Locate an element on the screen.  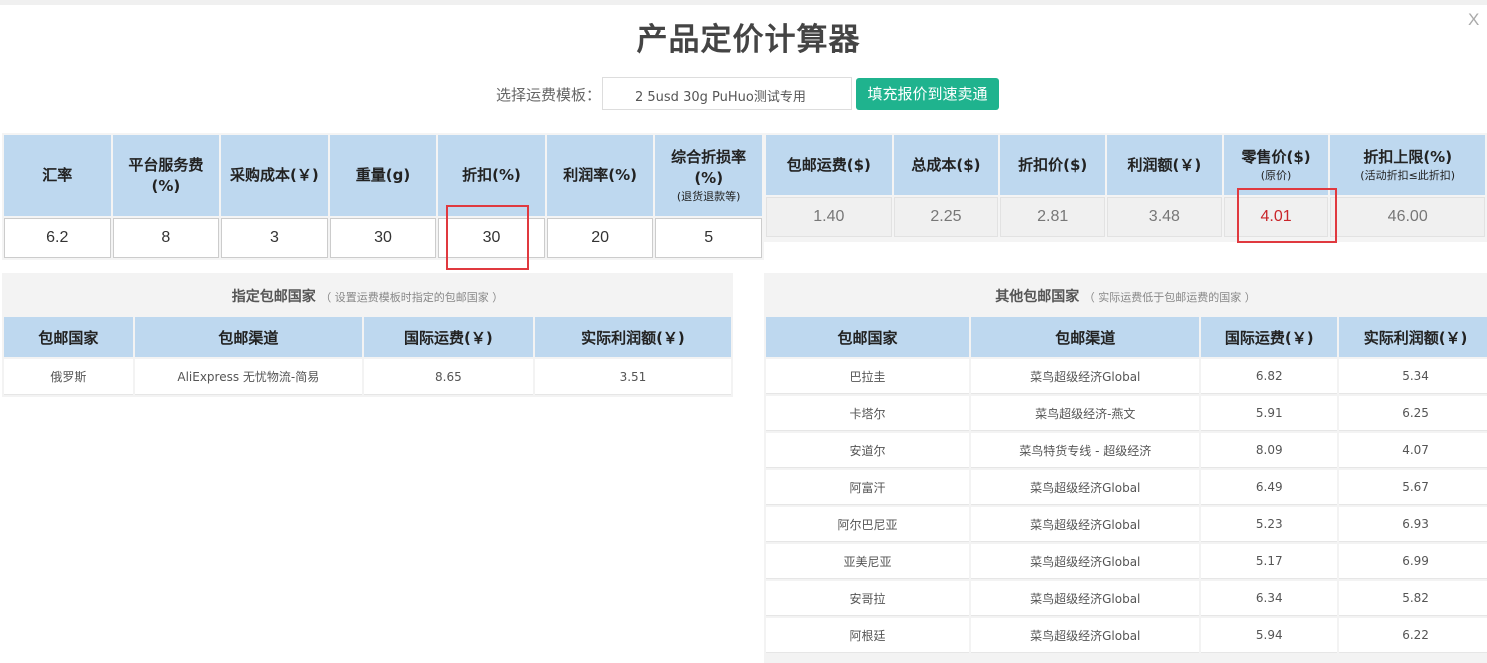
channel-cell: AliExpress 无忧物流-简易 is located at coordinates (248, 377).